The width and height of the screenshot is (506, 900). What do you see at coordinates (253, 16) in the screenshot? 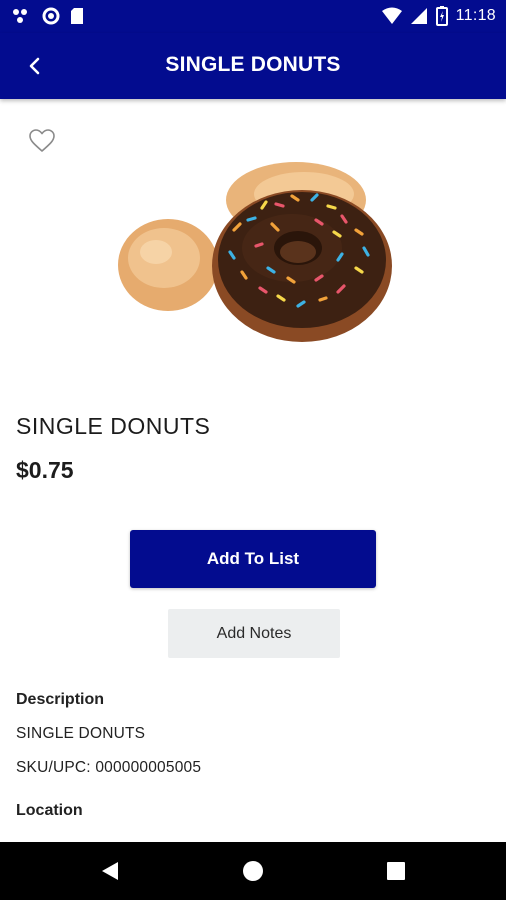
I see `status-bar: 11:18` at bounding box center [253, 16].